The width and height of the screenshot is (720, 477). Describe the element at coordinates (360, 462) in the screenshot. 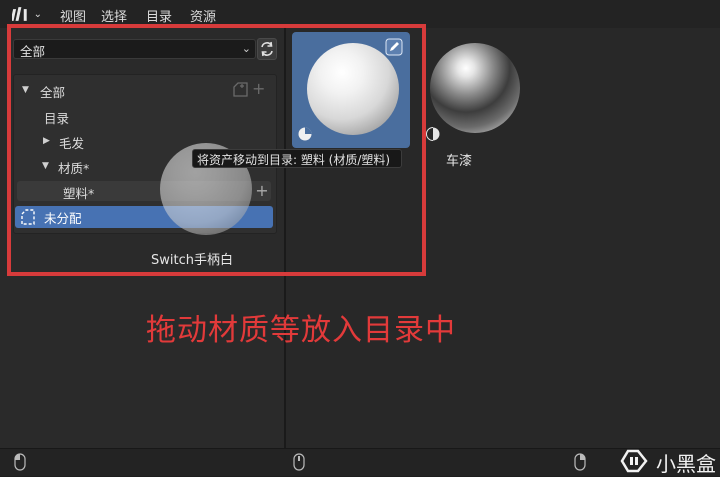

I see `status-bar` at that location.